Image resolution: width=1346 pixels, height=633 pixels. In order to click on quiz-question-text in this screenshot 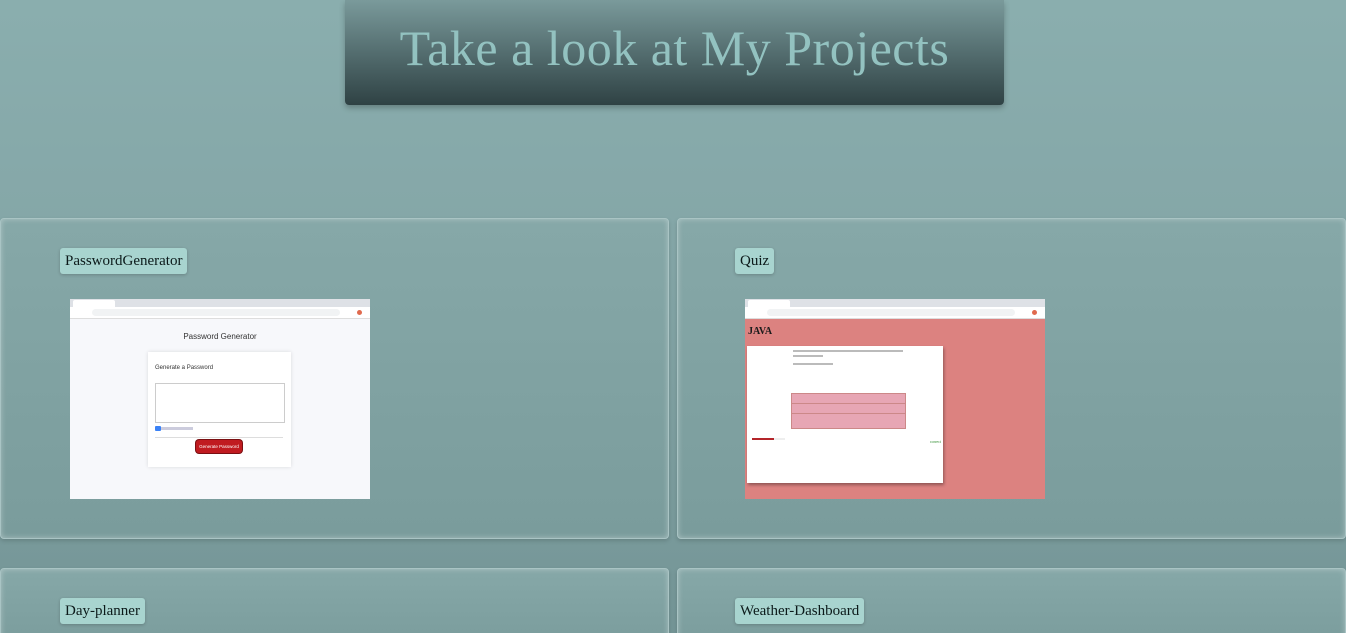, I will do `click(848, 359)`.